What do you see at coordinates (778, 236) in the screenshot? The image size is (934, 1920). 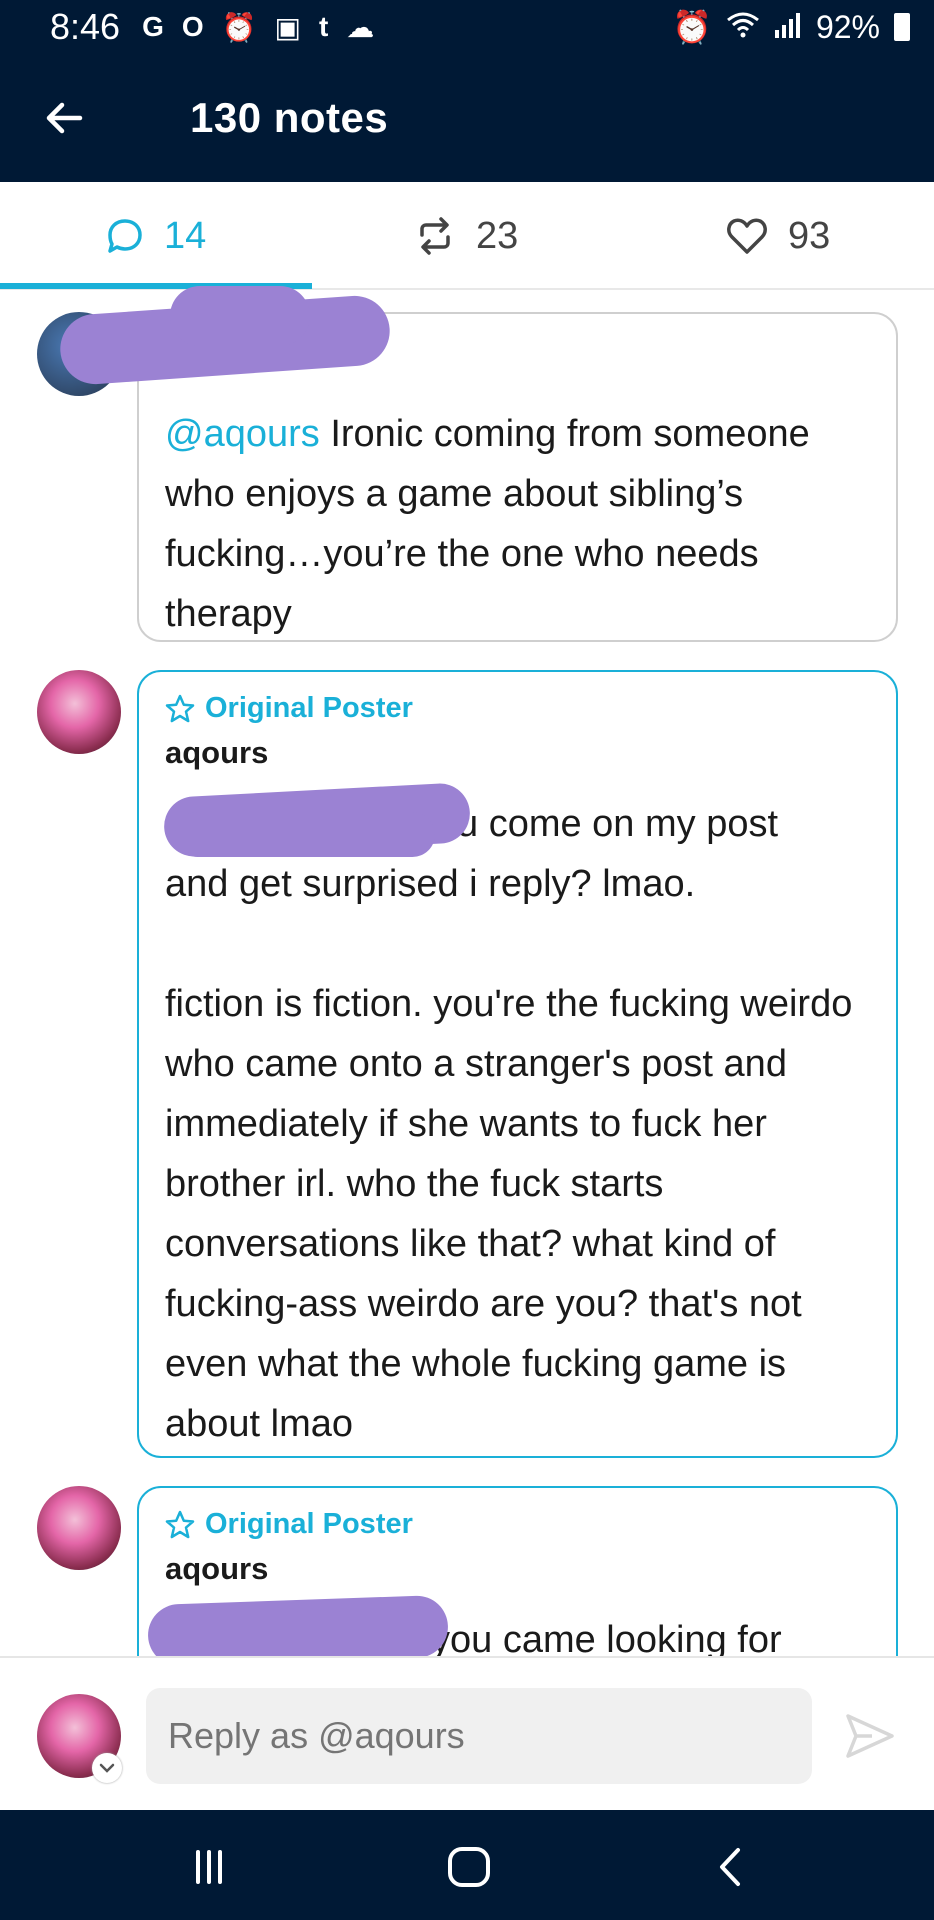 I see `tab-likes: 93` at bounding box center [778, 236].